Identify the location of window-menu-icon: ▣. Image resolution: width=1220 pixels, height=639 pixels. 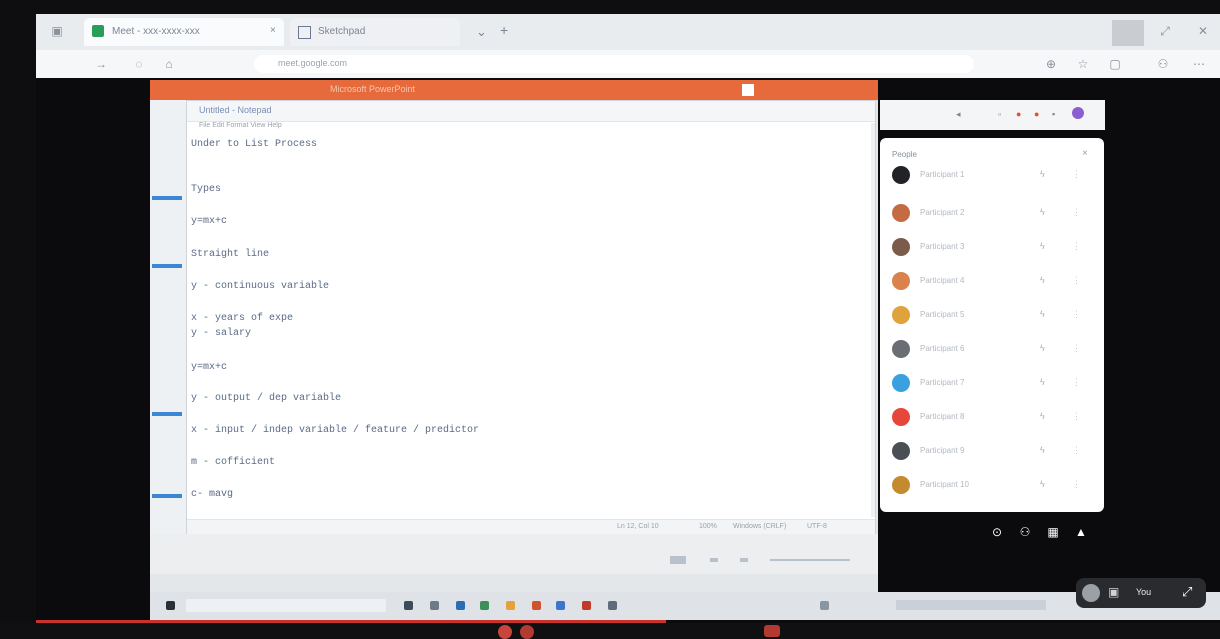
(57, 31).